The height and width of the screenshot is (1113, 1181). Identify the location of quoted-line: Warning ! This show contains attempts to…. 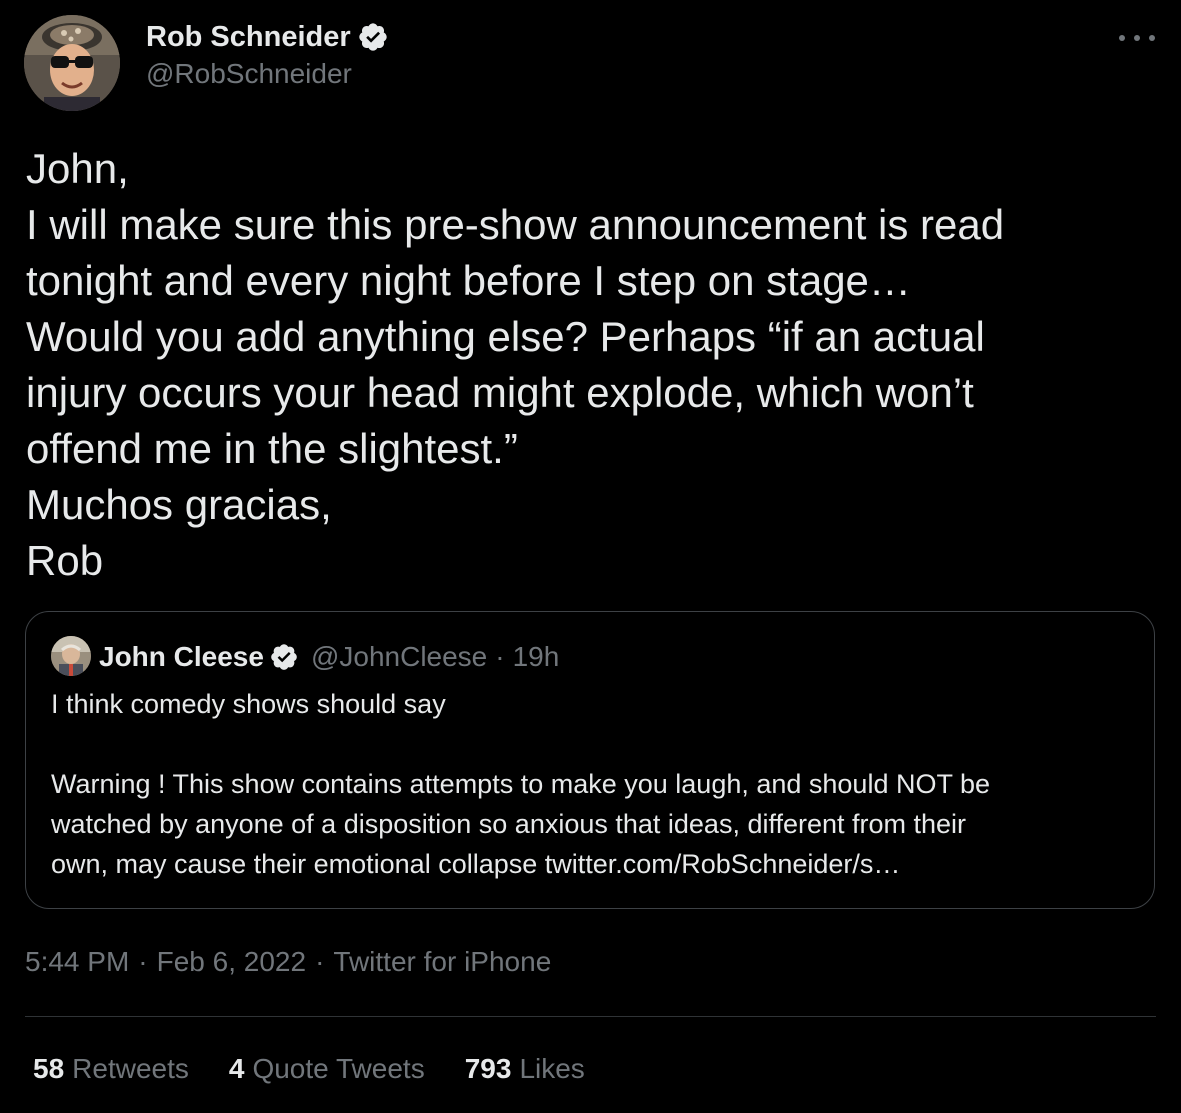
(521, 784).